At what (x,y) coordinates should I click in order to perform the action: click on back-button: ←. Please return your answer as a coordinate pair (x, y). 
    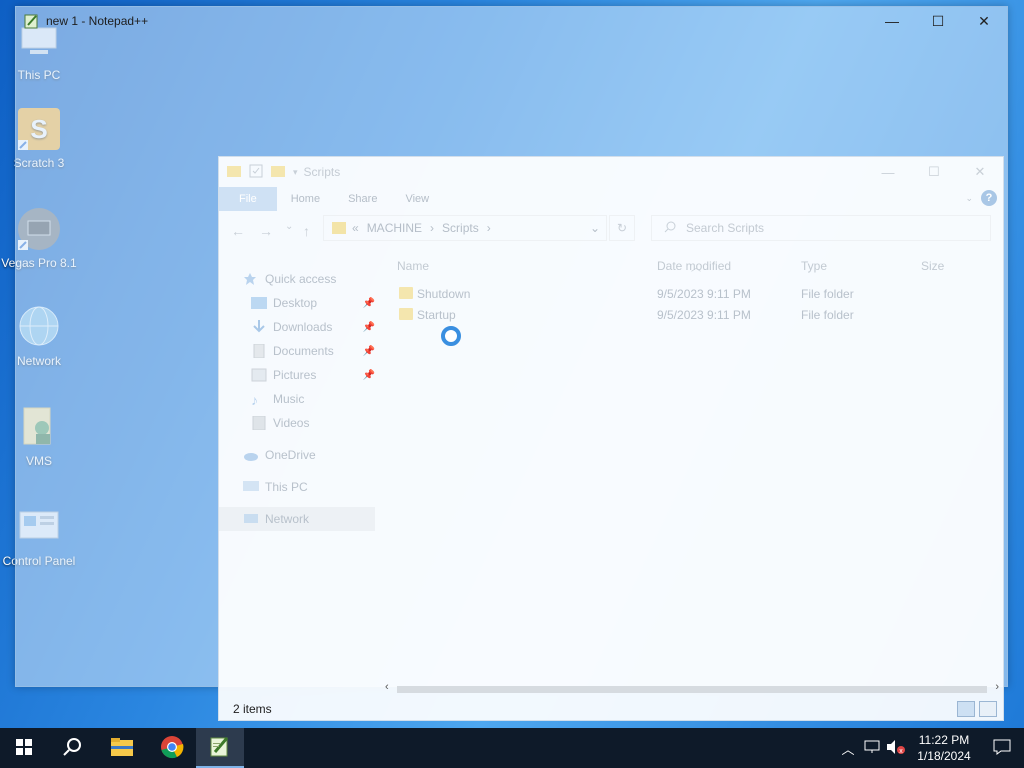
    Looking at the image, I should click on (238, 231).